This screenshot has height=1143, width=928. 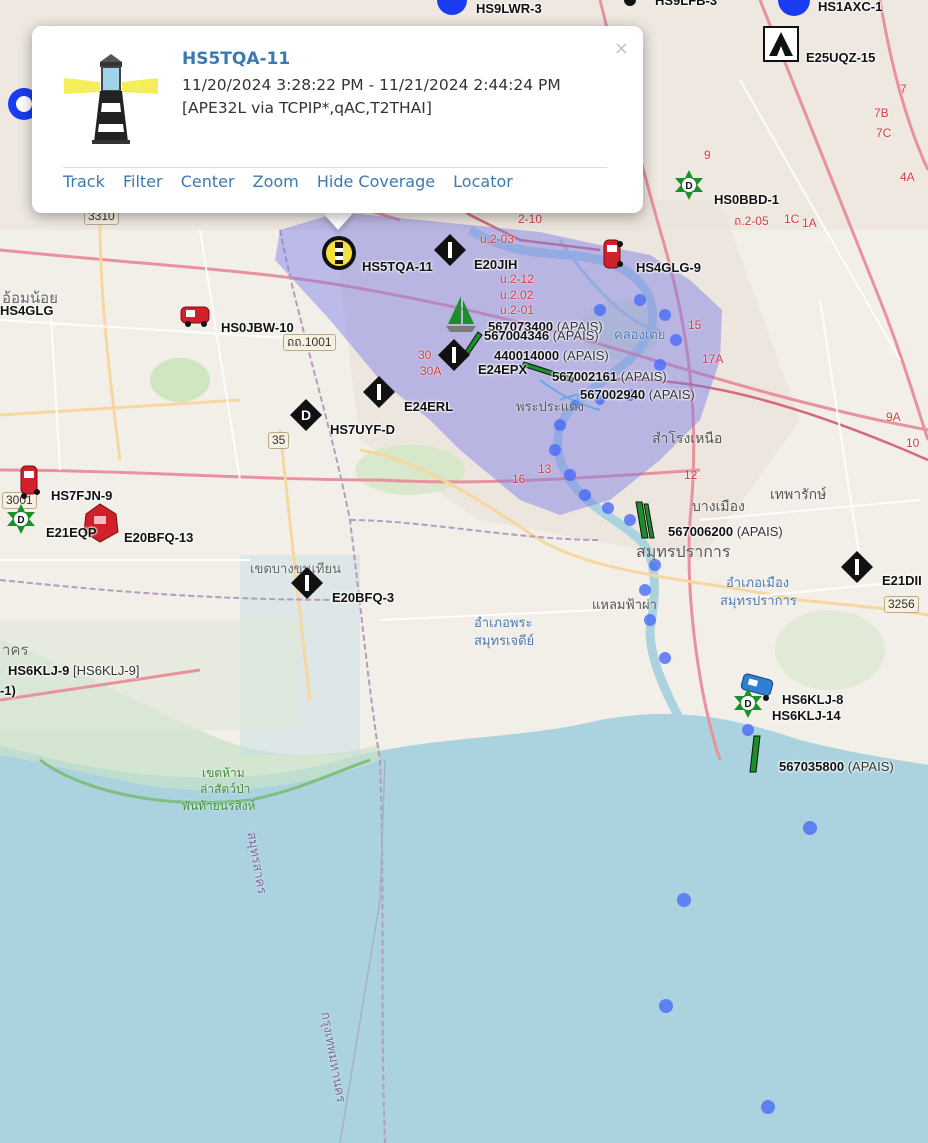 I want to click on popup-tip, so click(x=338, y=221).